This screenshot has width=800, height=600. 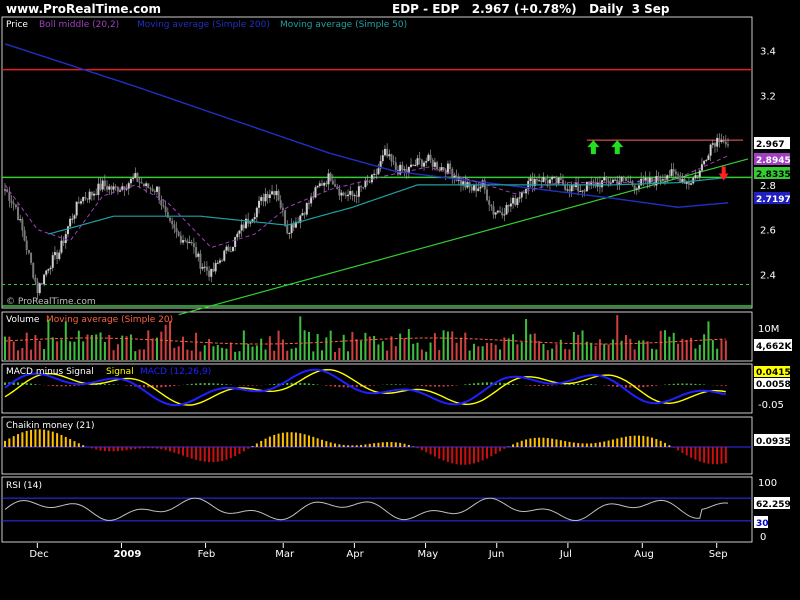 What do you see at coordinates (768, 275) in the screenshot?
I see `price-y-tick: 2.4` at bounding box center [768, 275].